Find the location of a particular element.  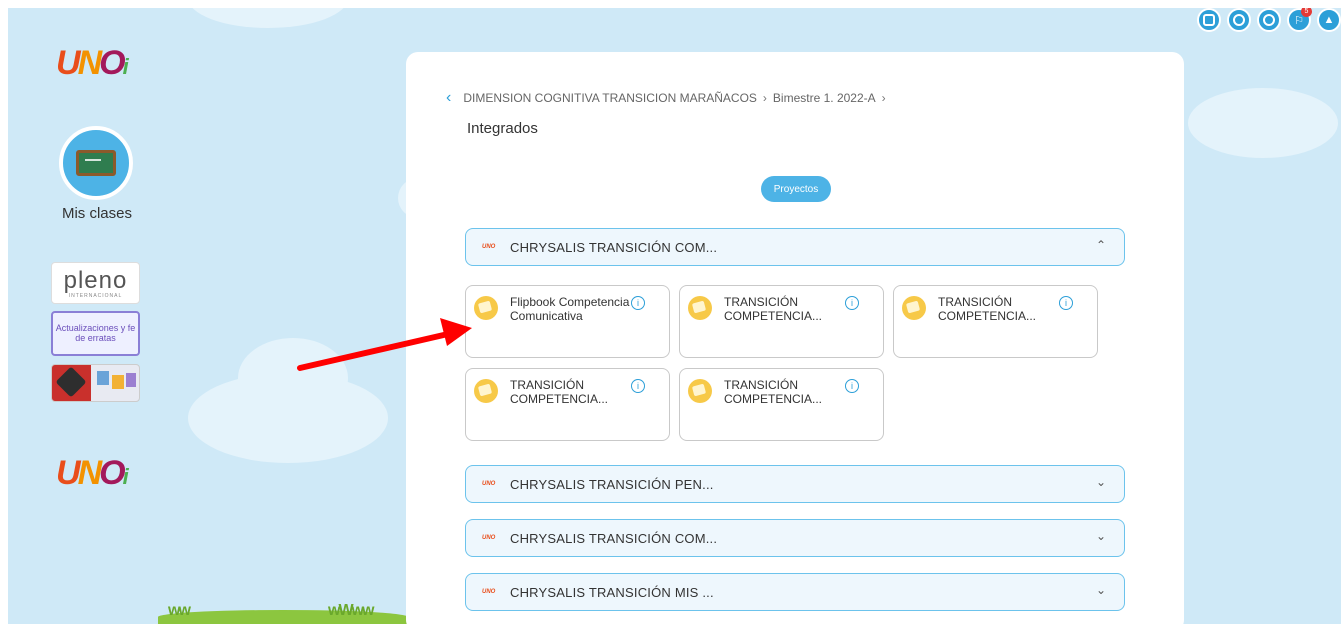

breadcrumb-course: DIMENSION COGNITIVA TRANSICION MARAÑACOS is located at coordinates (610, 98).